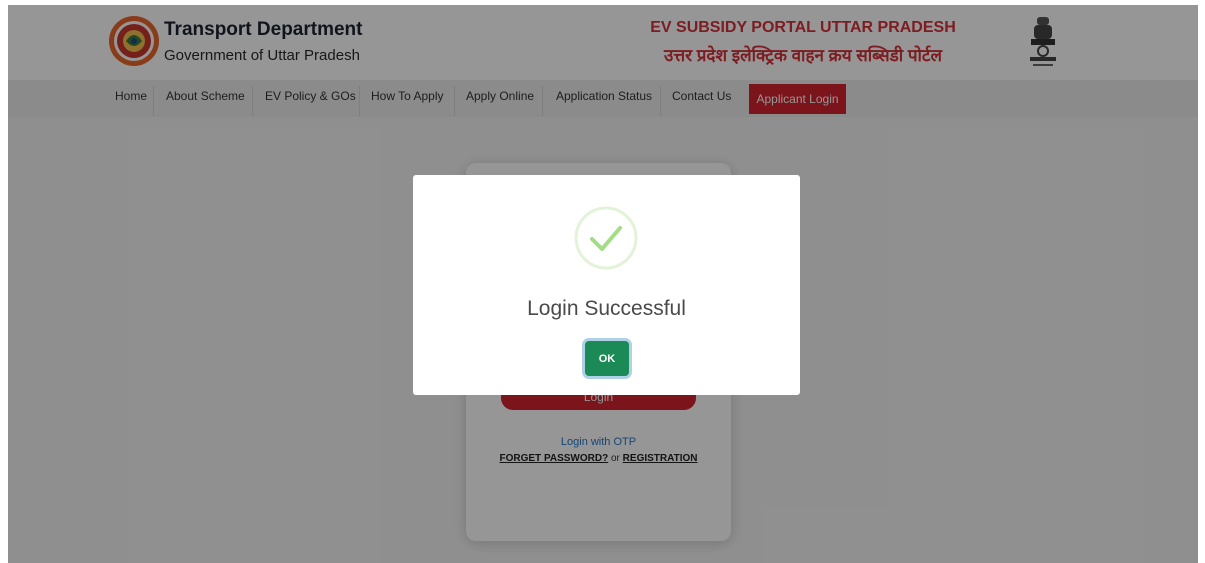 This screenshot has width=1205, height=563. What do you see at coordinates (606, 285) in the screenshot?
I see `success-dialog: Login Successful OK` at bounding box center [606, 285].